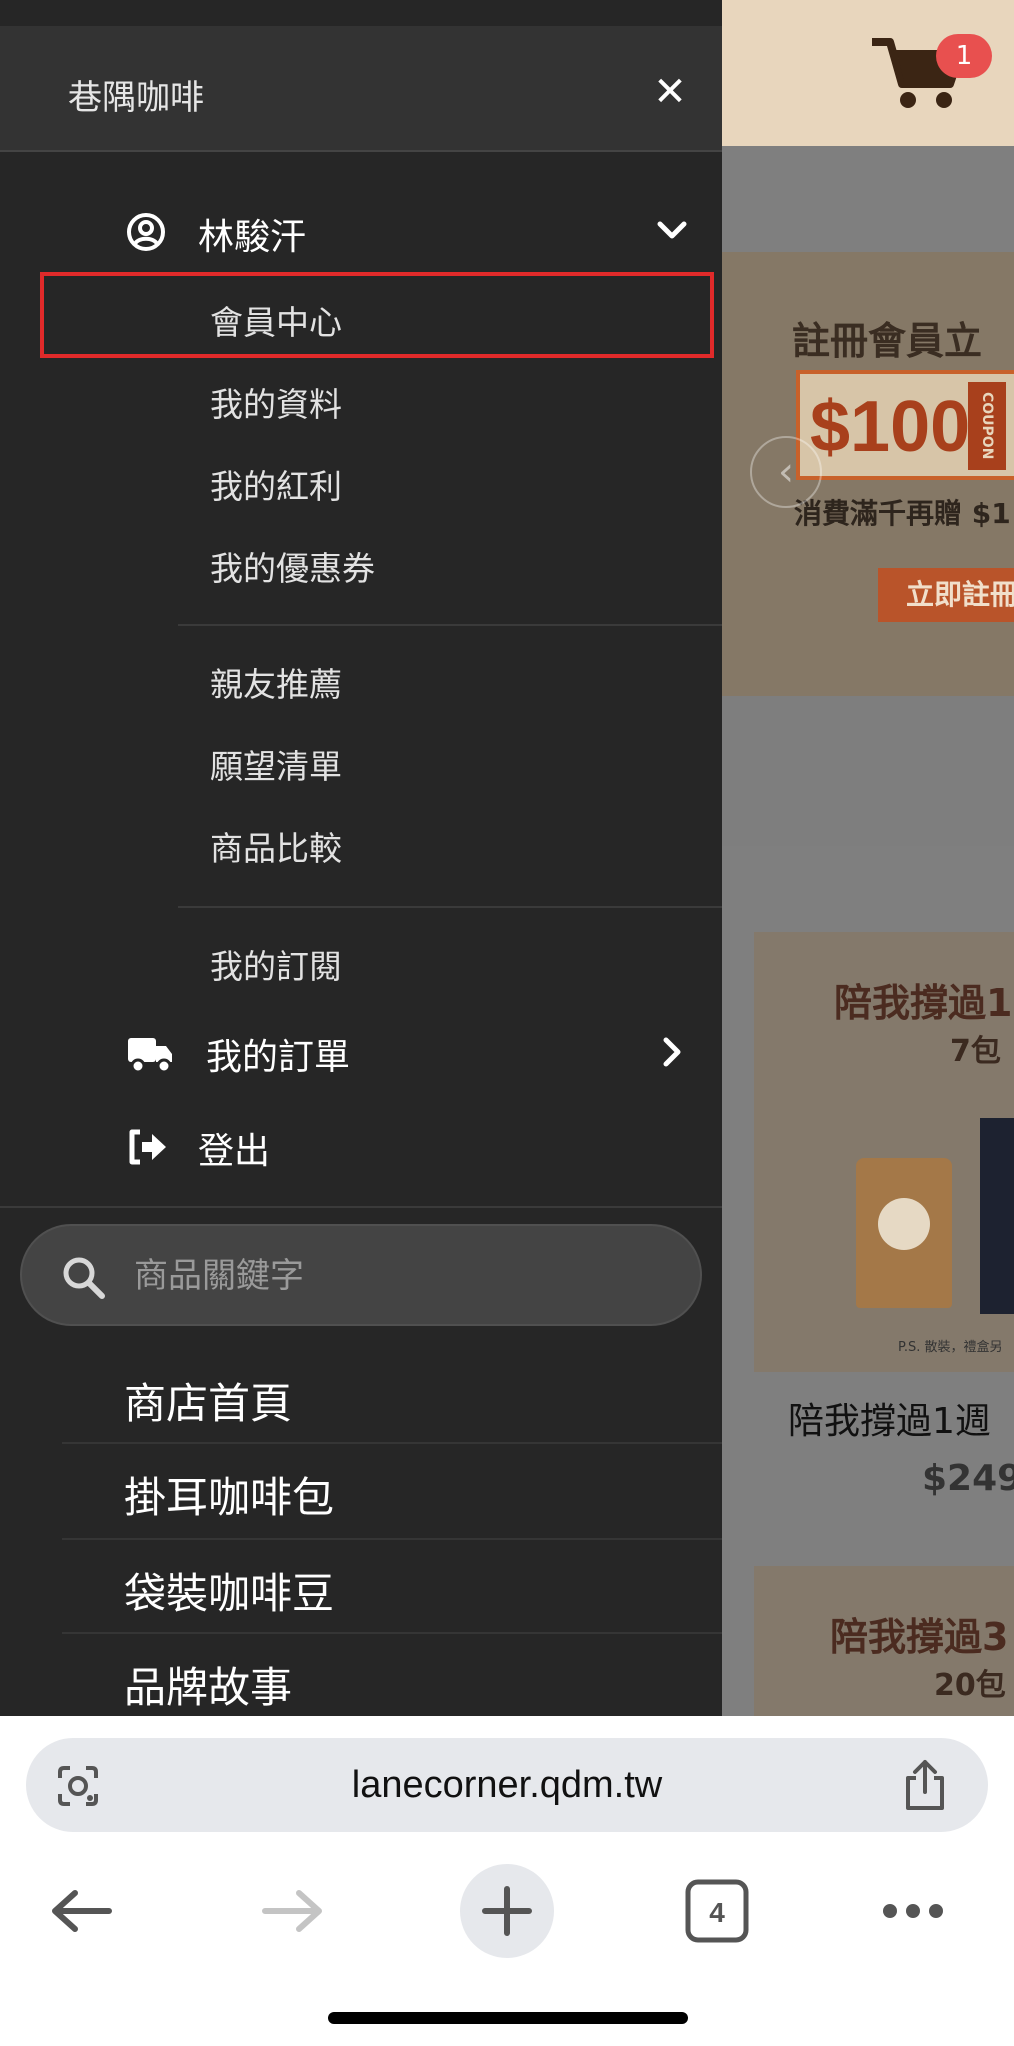  What do you see at coordinates (147, 1147) in the screenshot?
I see `logout-icon` at bounding box center [147, 1147].